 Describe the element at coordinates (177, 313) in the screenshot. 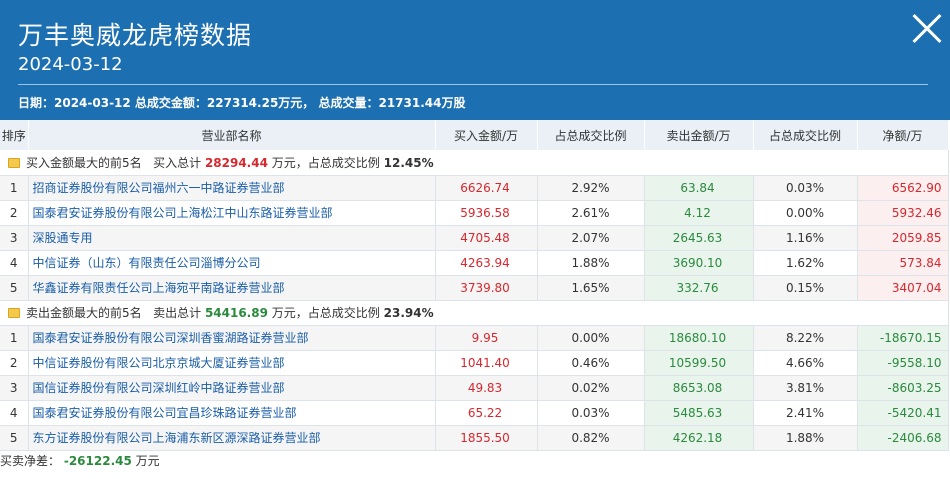

I see `section-total-prefix: 卖出总计` at that location.